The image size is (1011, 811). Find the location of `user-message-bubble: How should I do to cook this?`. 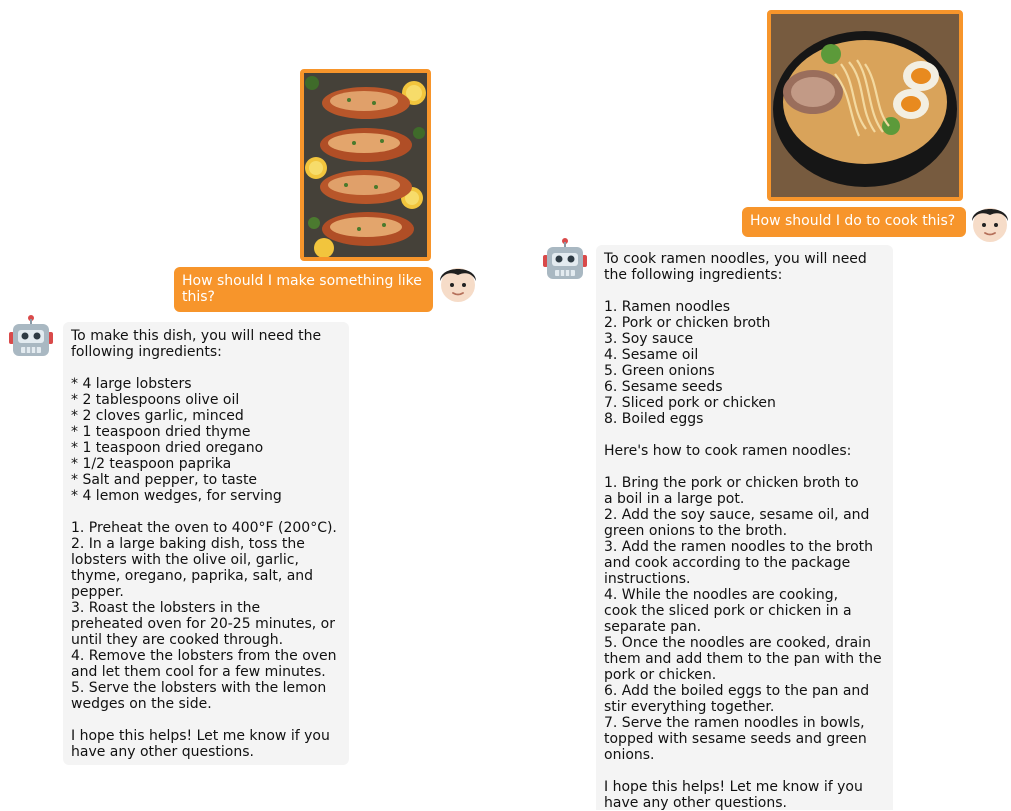

user-message-bubble: How should I do to cook this? is located at coordinates (854, 222).